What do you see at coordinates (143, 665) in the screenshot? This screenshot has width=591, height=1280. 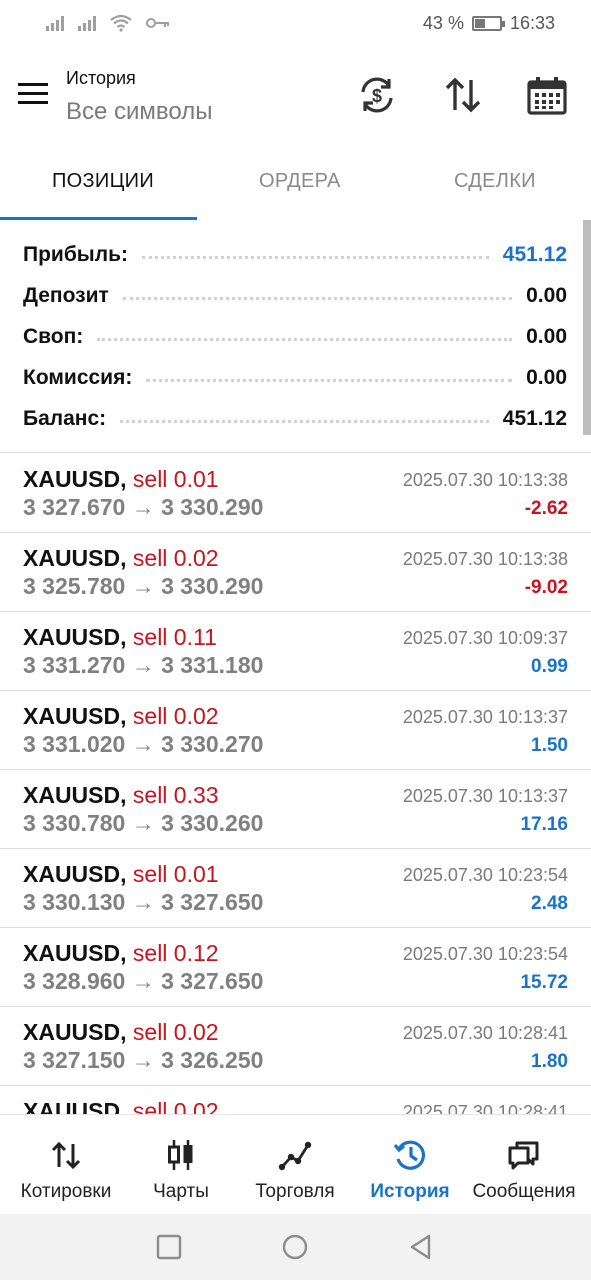 I see `deal-prices: 3 331.270 → 3 331.180` at bounding box center [143, 665].